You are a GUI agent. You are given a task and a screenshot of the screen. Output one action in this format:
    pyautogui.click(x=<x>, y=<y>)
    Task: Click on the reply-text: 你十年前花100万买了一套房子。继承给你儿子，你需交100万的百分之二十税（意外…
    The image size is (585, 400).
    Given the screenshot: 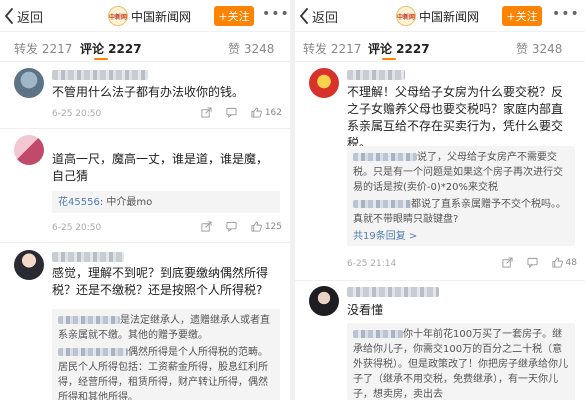 What is the action you would take?
    pyautogui.click(x=460, y=364)
    